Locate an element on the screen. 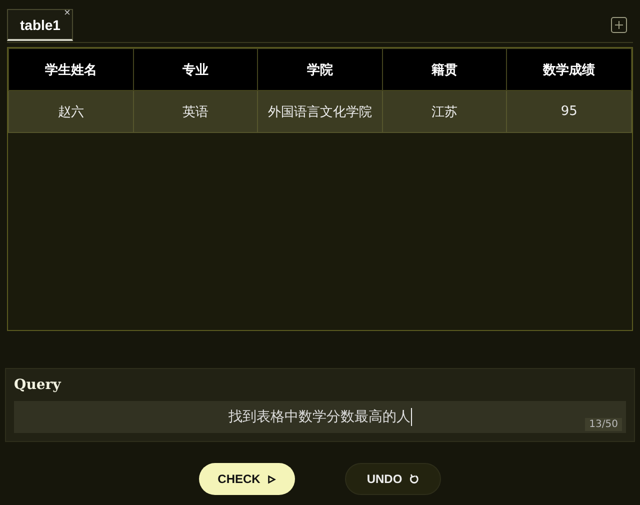 Image resolution: width=640 pixels, height=505 pixels. play-icon is located at coordinates (271, 479).